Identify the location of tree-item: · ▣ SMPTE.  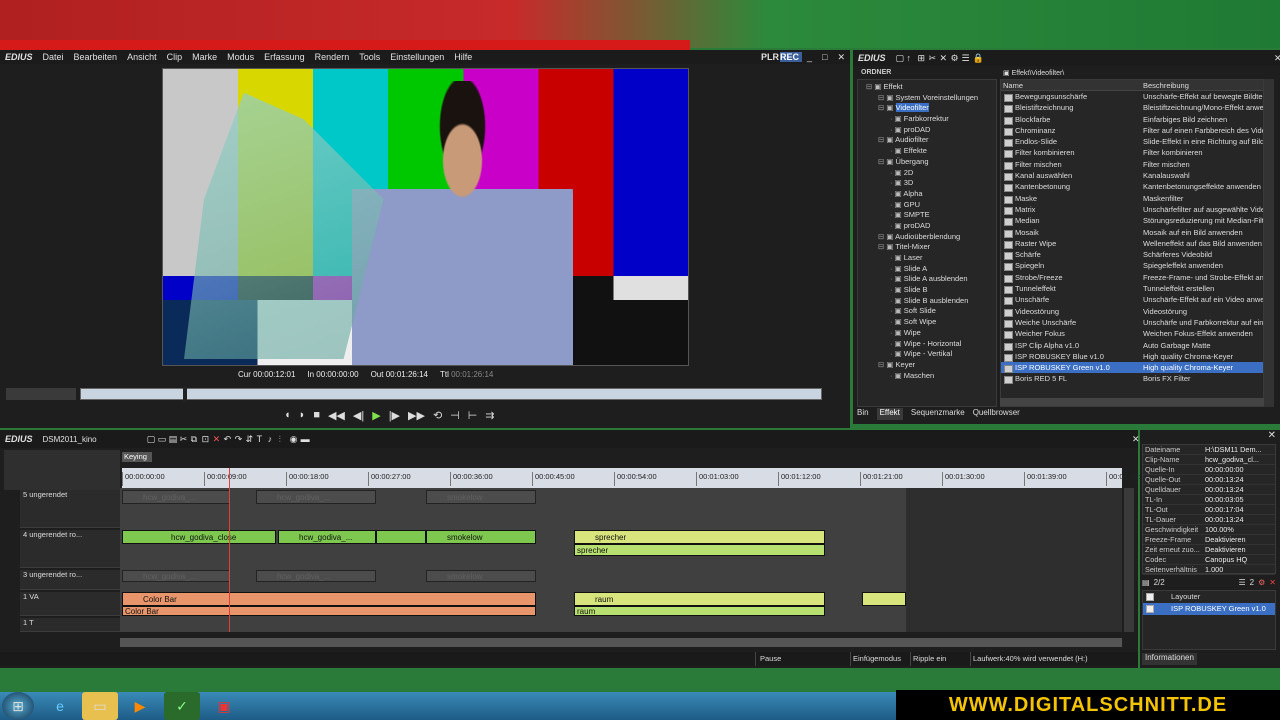
(927, 215).